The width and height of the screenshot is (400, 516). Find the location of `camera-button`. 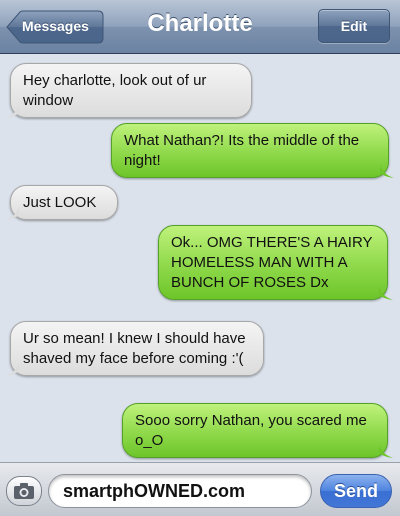

camera-button is located at coordinates (24, 491).